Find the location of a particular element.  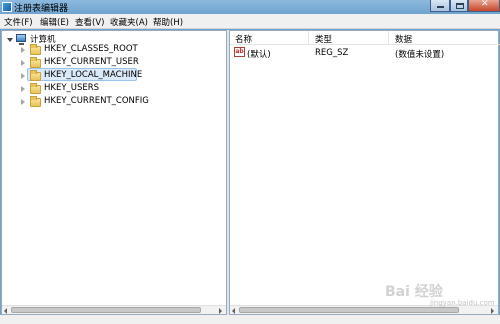

window-title: 注册表编辑器 is located at coordinates (41, 9).